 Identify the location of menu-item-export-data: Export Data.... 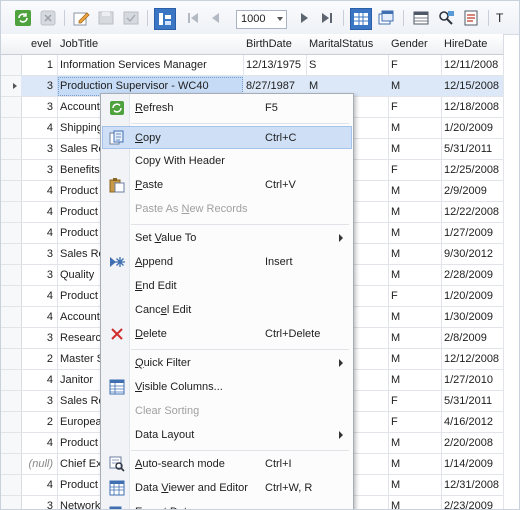
(227, 505).